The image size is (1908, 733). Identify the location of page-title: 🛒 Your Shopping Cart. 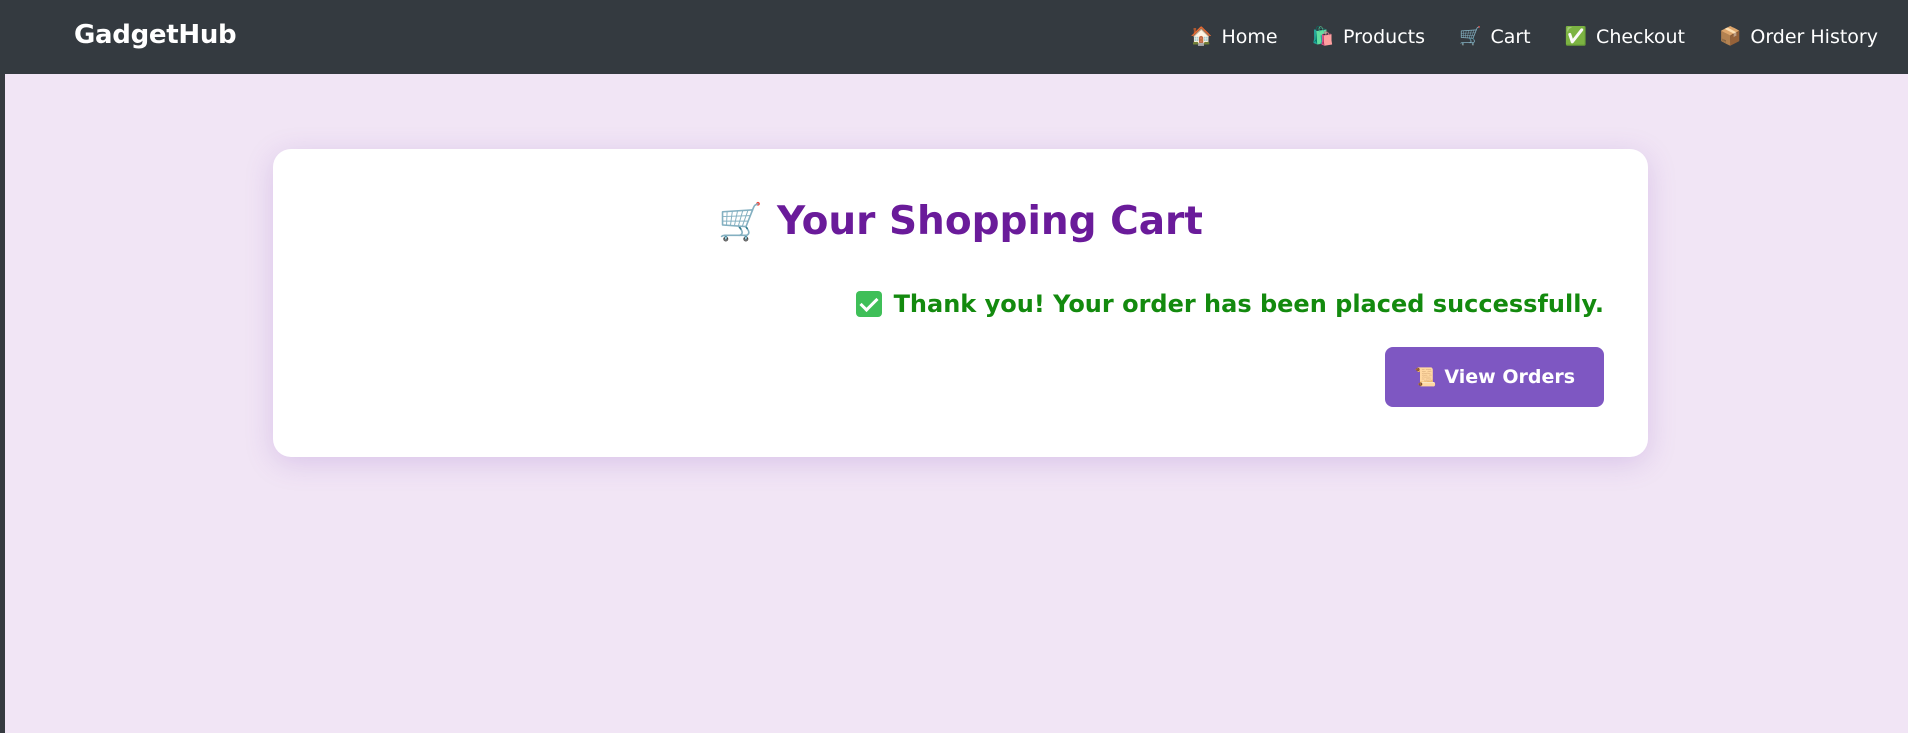
(960, 221).